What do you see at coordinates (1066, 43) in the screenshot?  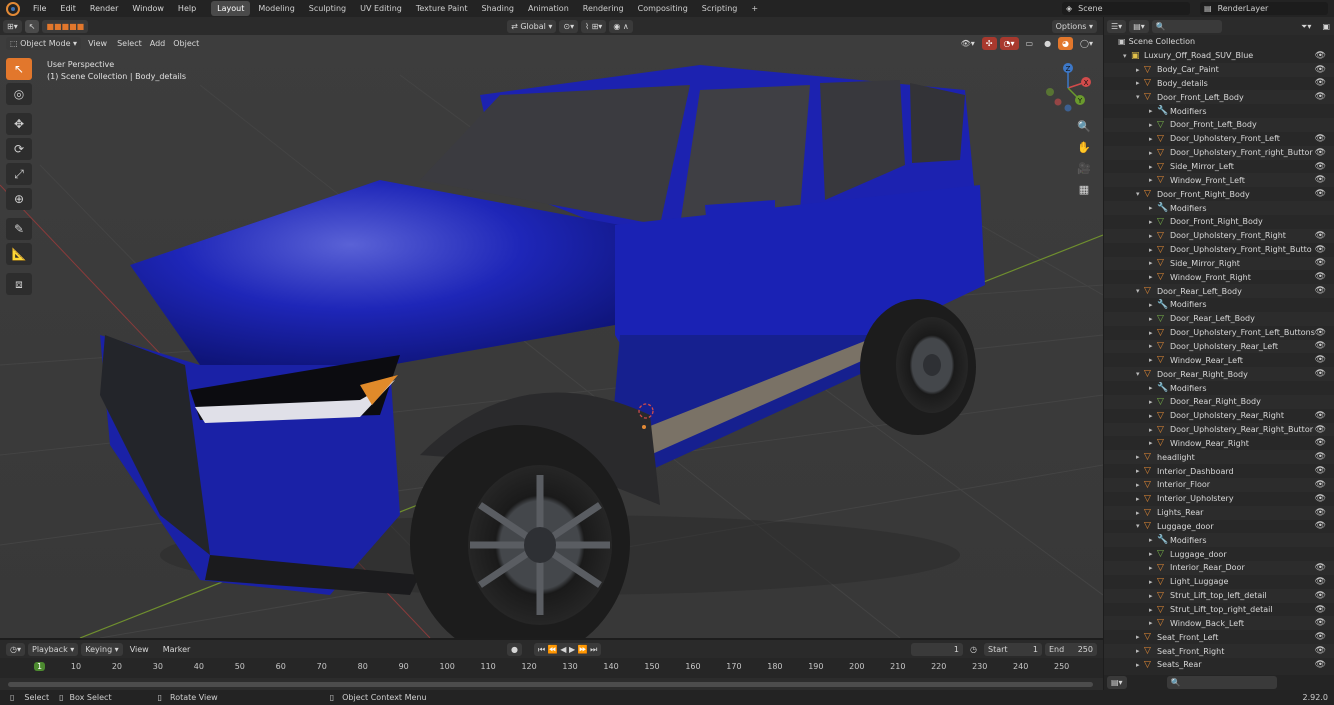 I see `shading-material-icon: ◕` at bounding box center [1066, 43].